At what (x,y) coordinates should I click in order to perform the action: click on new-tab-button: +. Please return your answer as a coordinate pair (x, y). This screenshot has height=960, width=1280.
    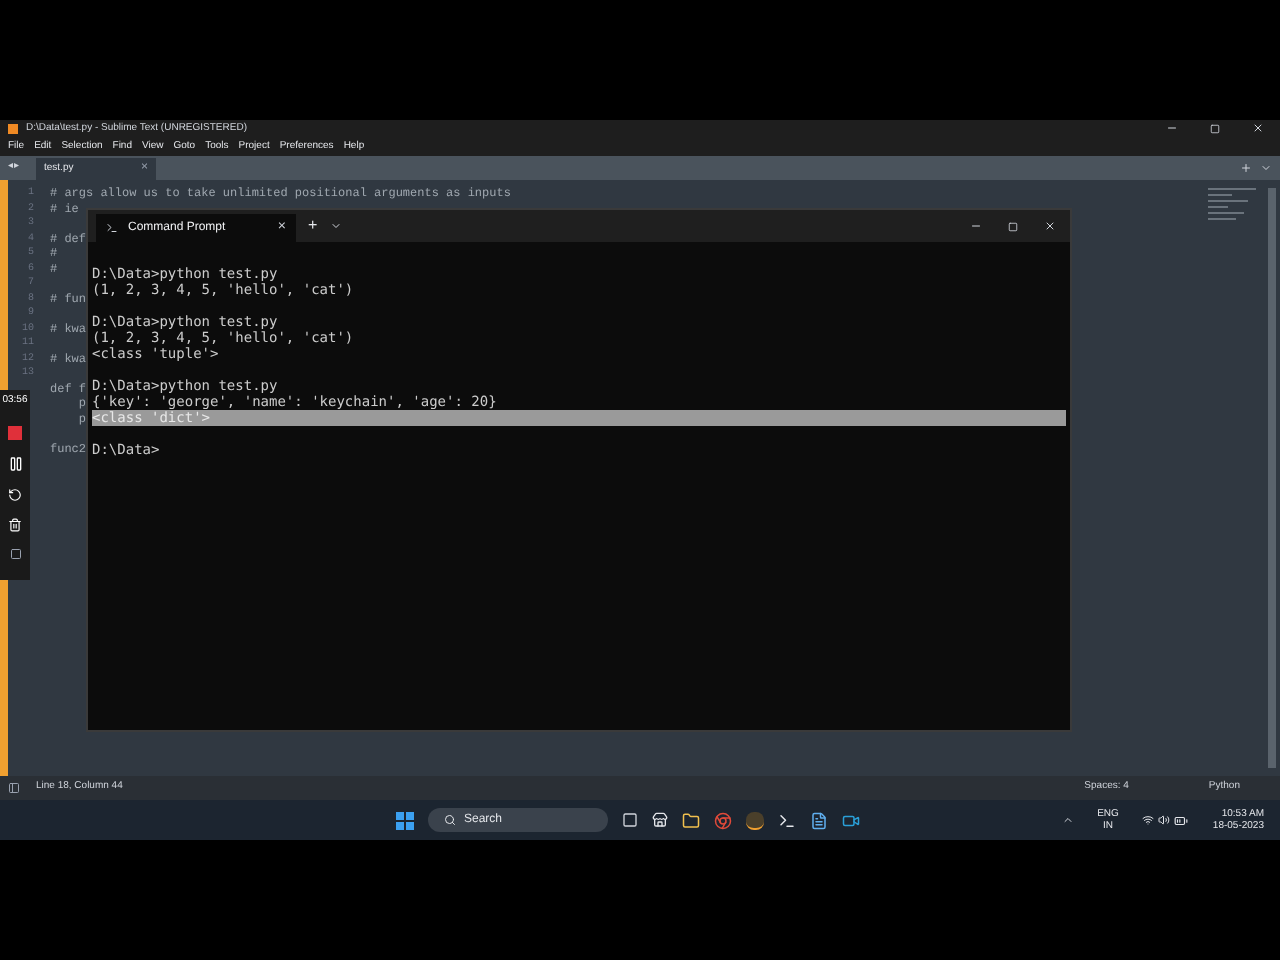
    Looking at the image, I should click on (313, 226).